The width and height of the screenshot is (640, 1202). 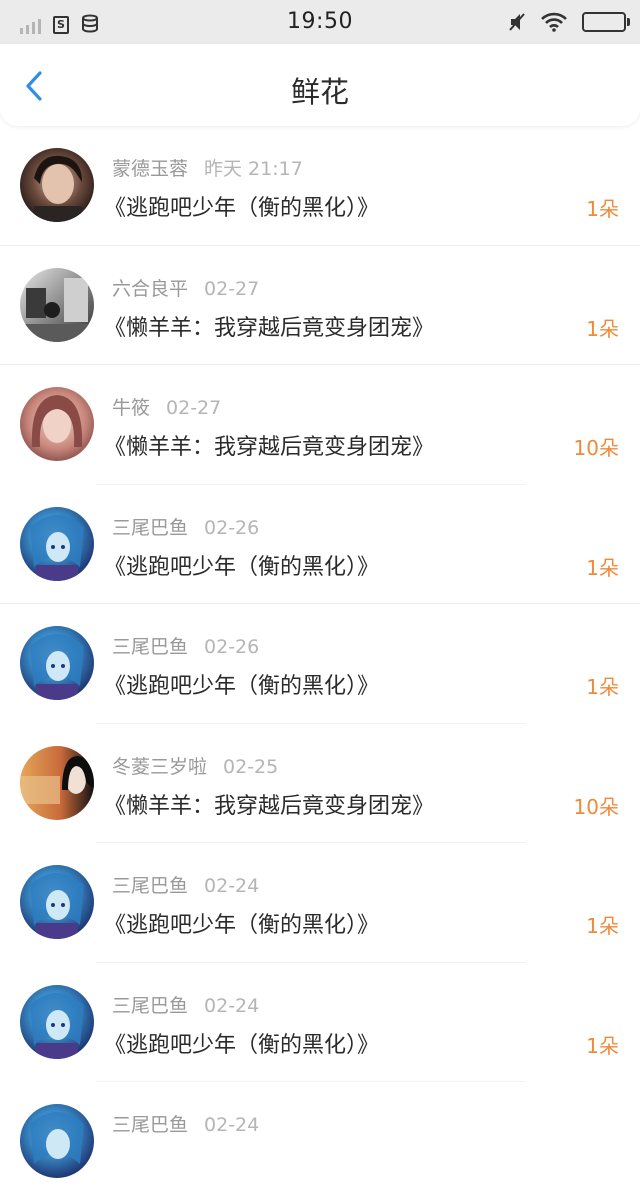 I want to click on list-item: 三尾巴鱼 02-24, so click(x=320, y=1142).